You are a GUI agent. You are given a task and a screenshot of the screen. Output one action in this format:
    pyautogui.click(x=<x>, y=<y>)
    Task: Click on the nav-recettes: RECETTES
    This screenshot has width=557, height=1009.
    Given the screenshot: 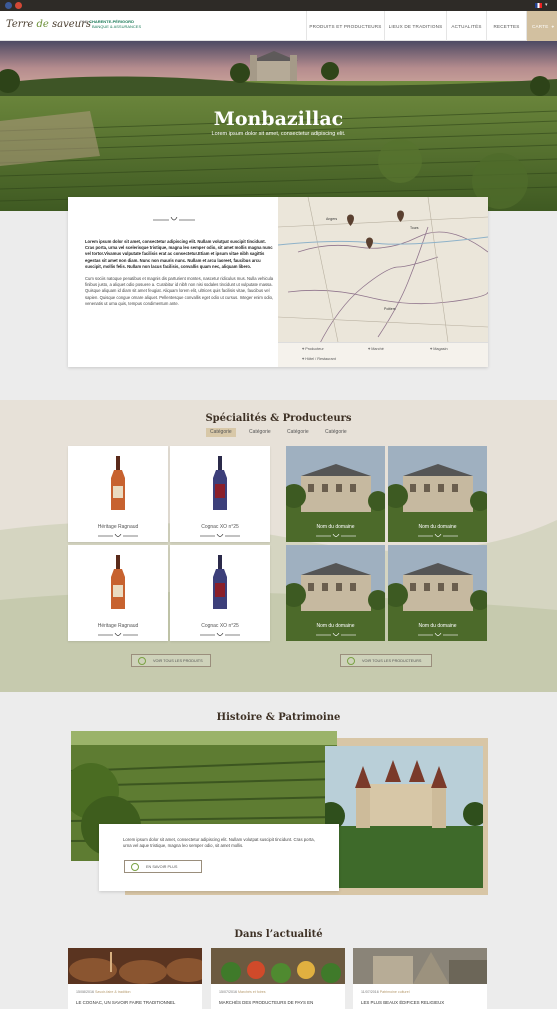 What is the action you would take?
    pyautogui.click(x=506, y=26)
    